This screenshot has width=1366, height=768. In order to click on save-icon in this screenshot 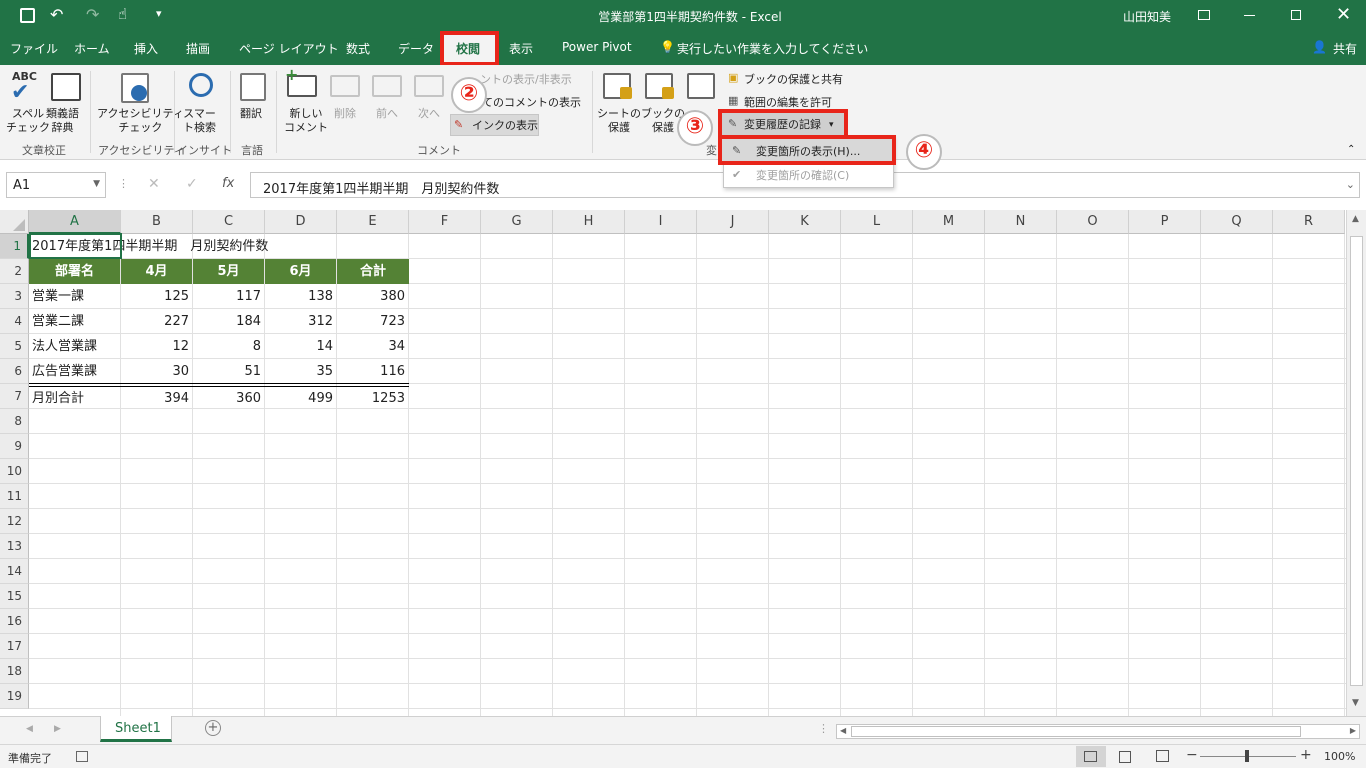, I will do `click(27, 15)`.